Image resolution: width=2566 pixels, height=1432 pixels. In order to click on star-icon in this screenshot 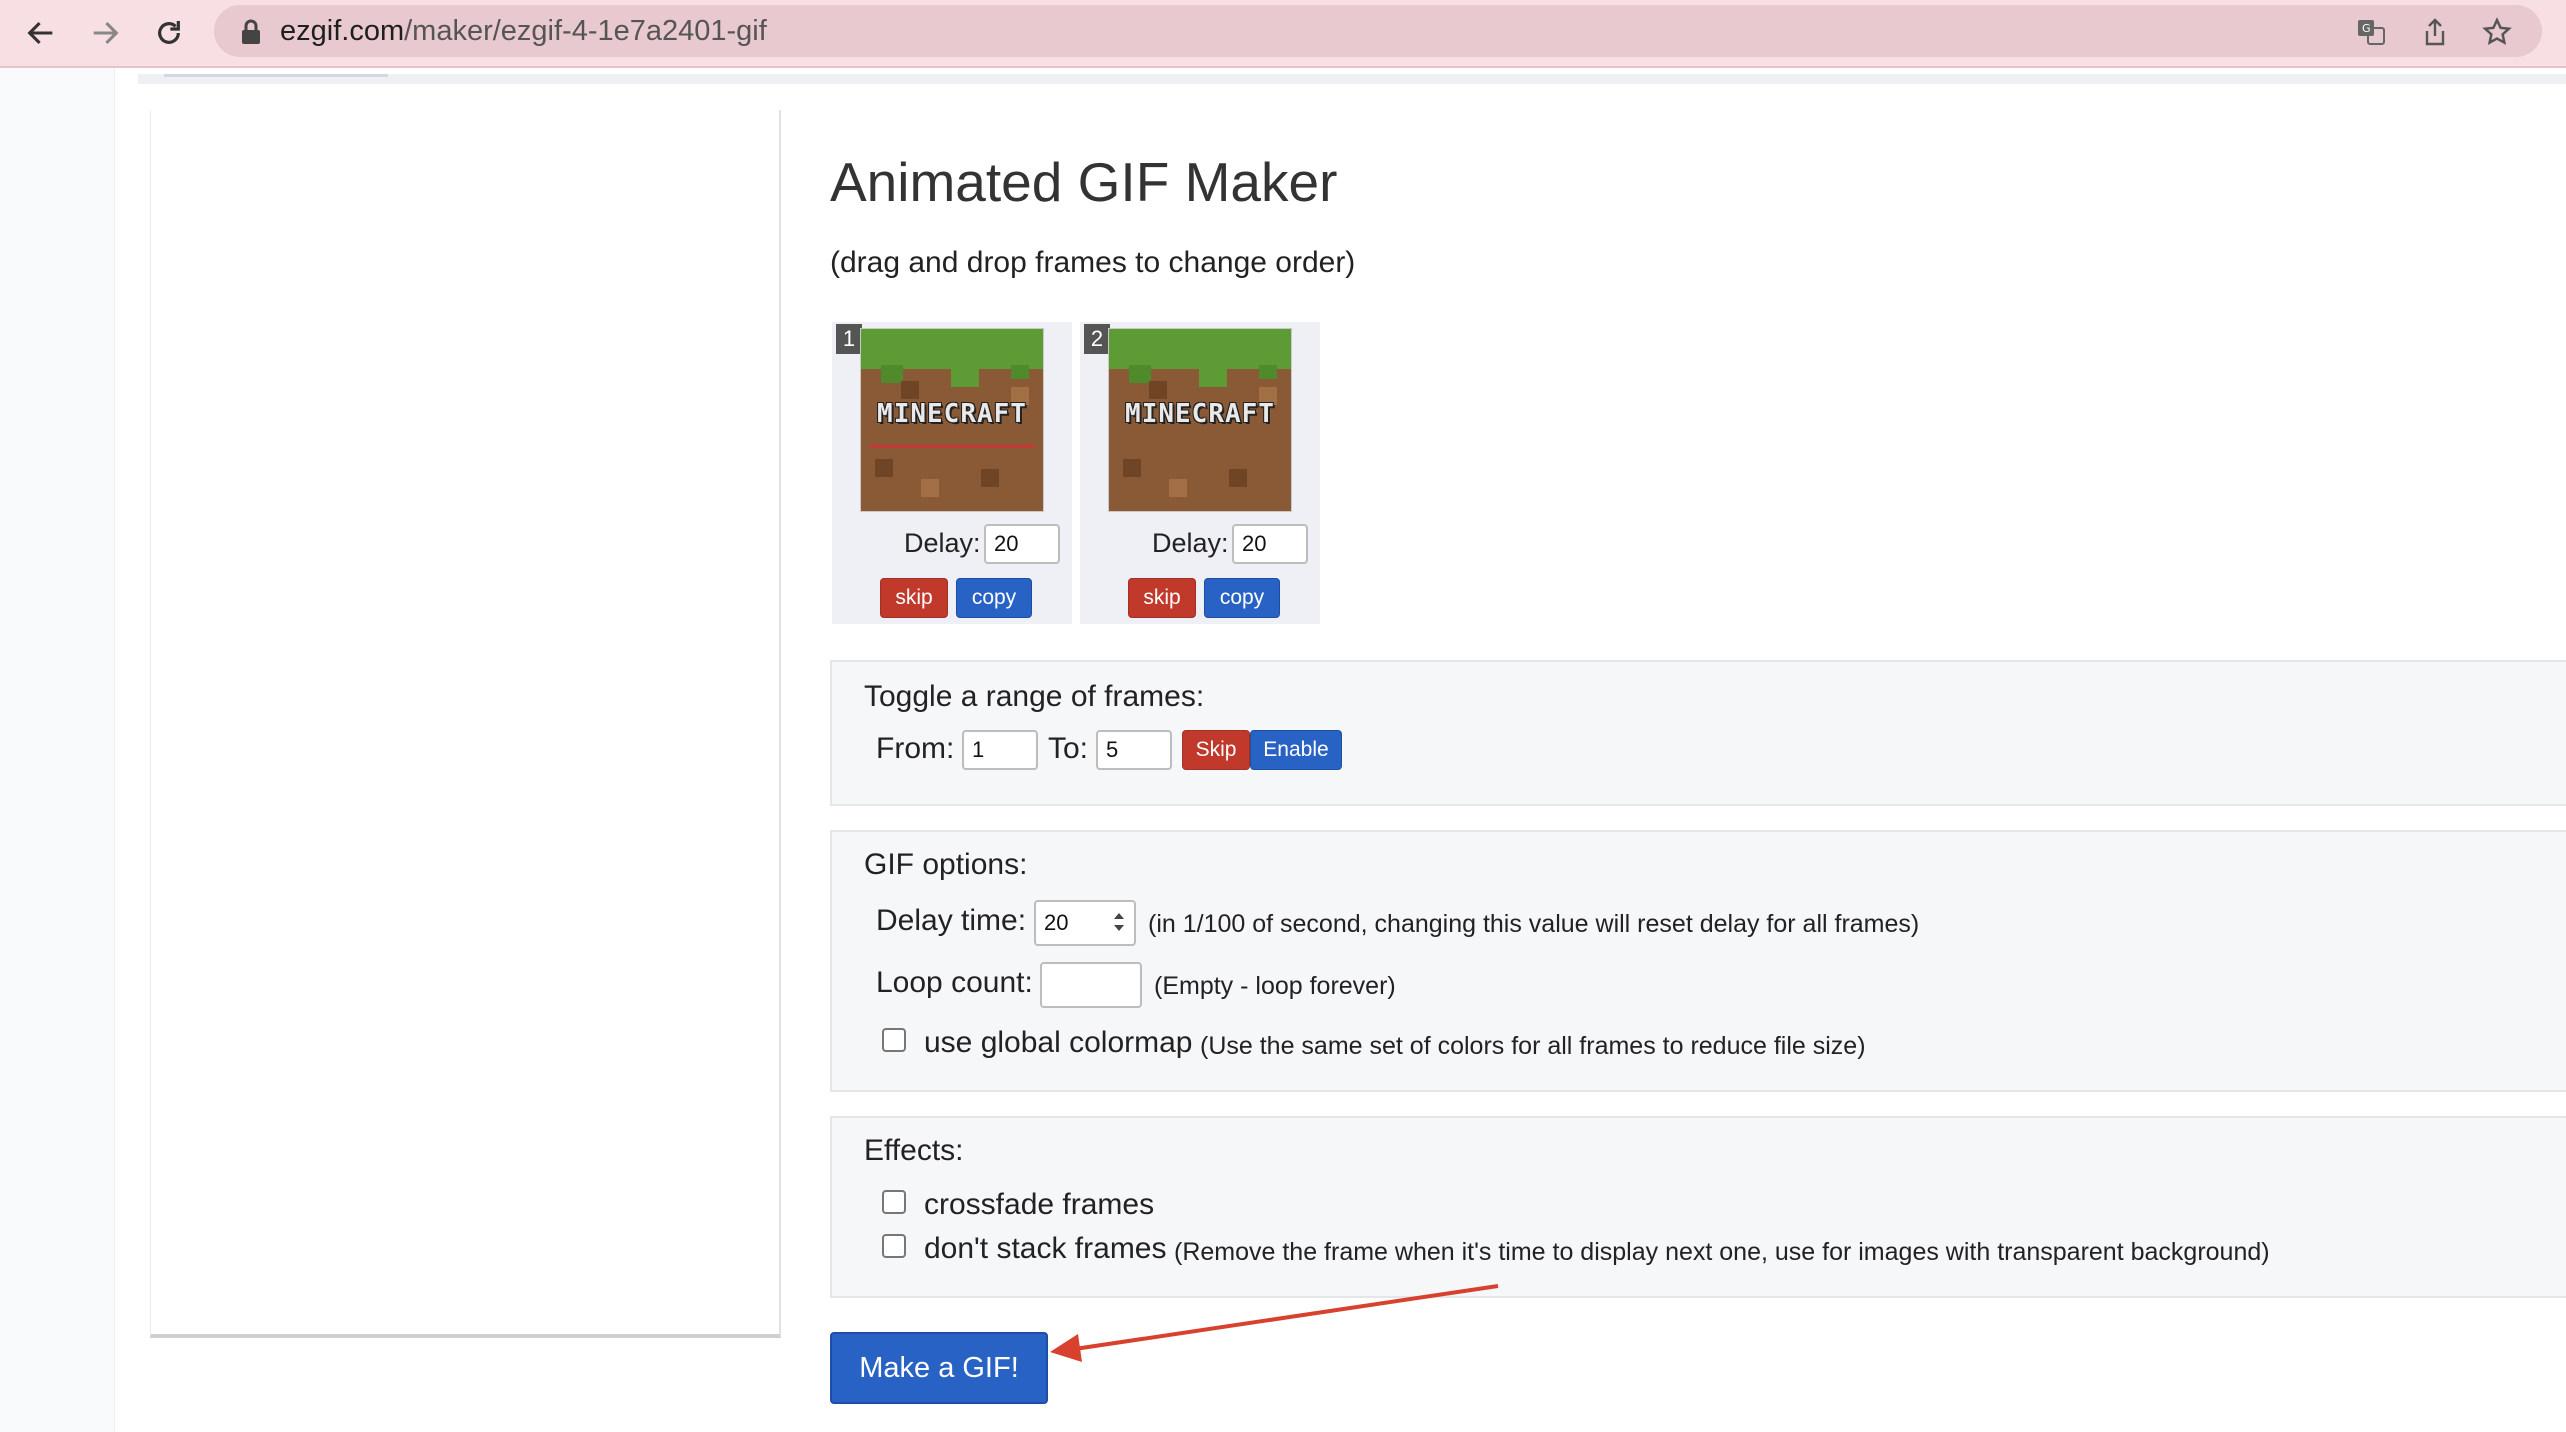, I will do `click(2497, 32)`.